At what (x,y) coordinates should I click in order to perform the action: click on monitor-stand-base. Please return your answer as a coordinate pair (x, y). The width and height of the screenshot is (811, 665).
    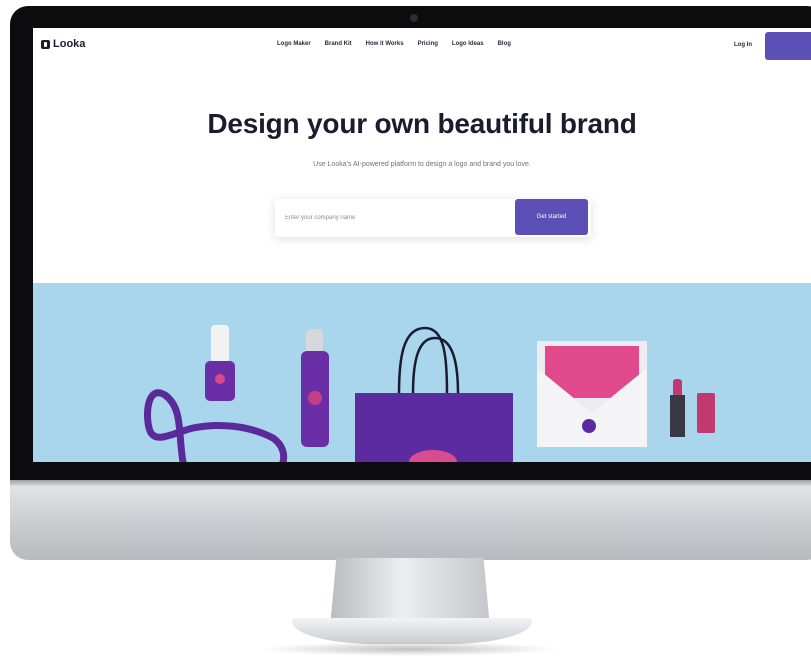
    Looking at the image, I should click on (412, 631).